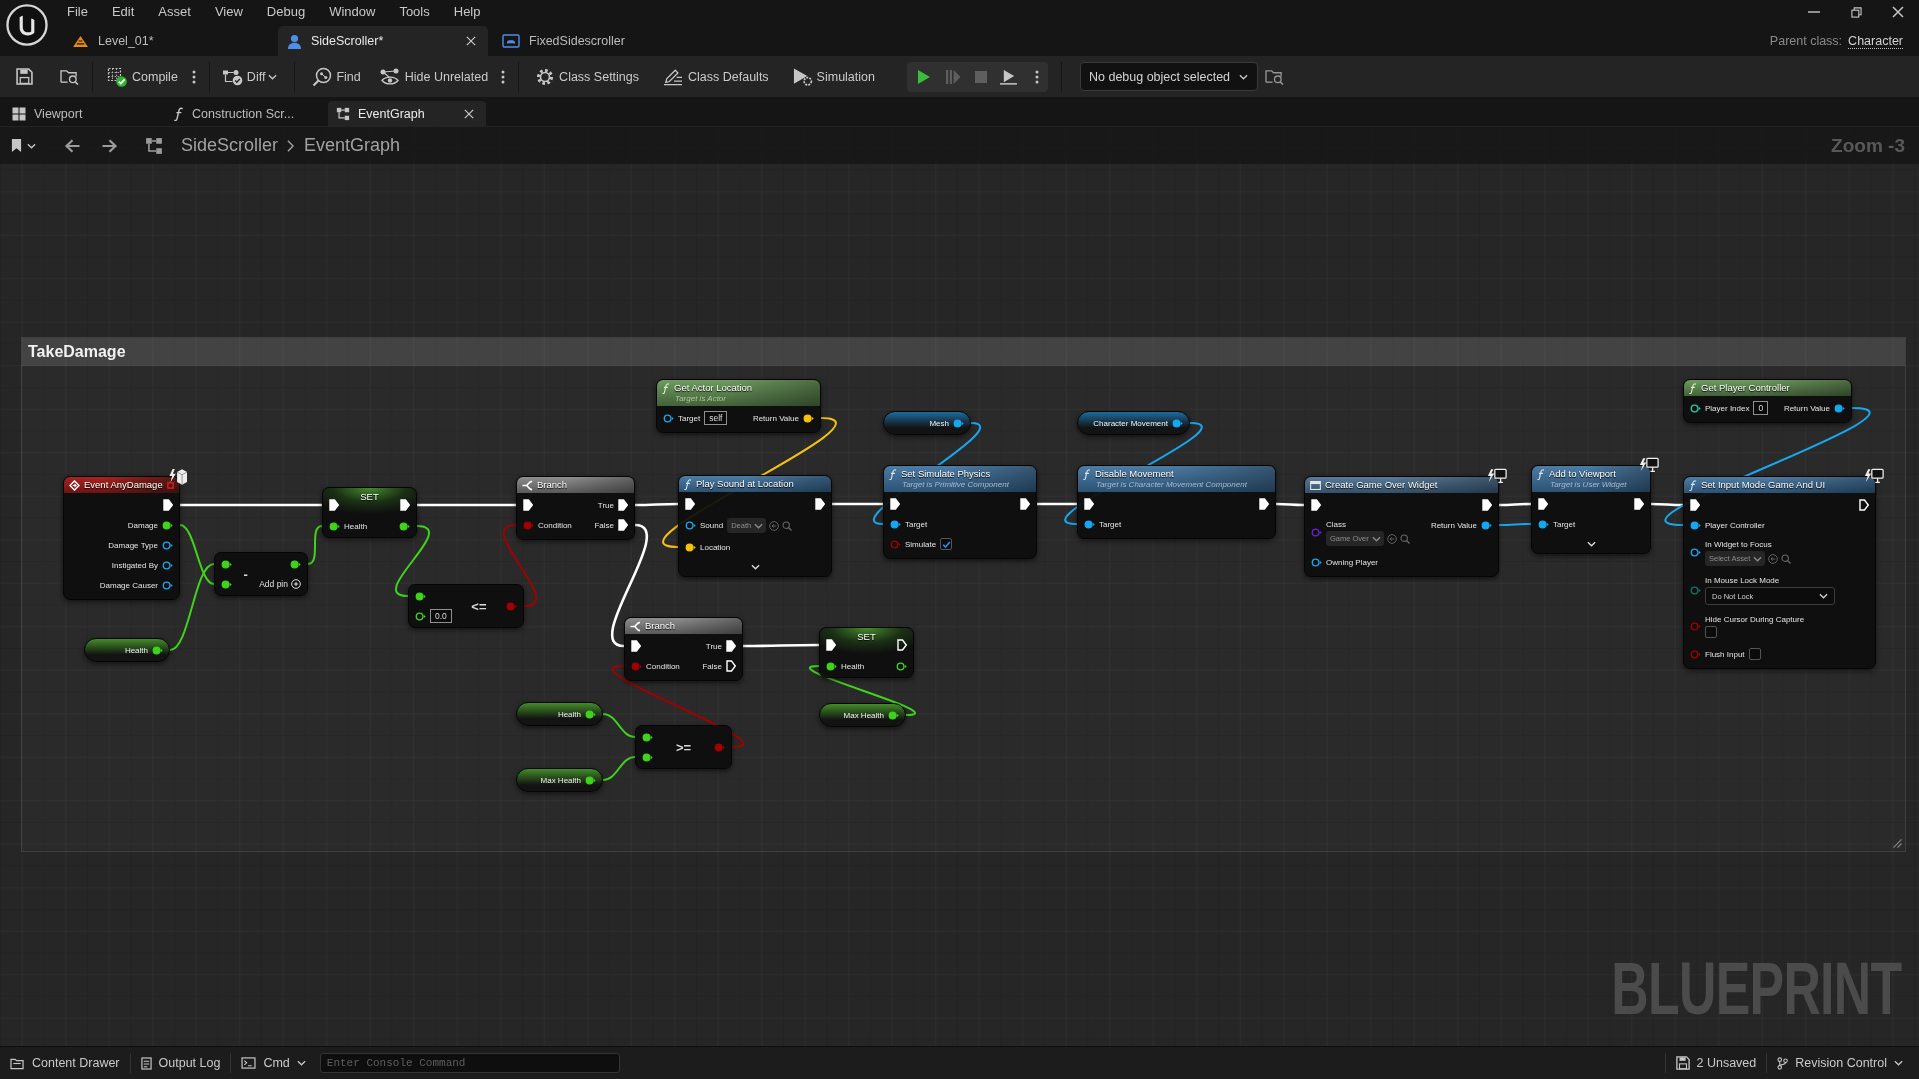  Describe the element at coordinates (24, 76) in the screenshot. I see `save-icon` at that location.